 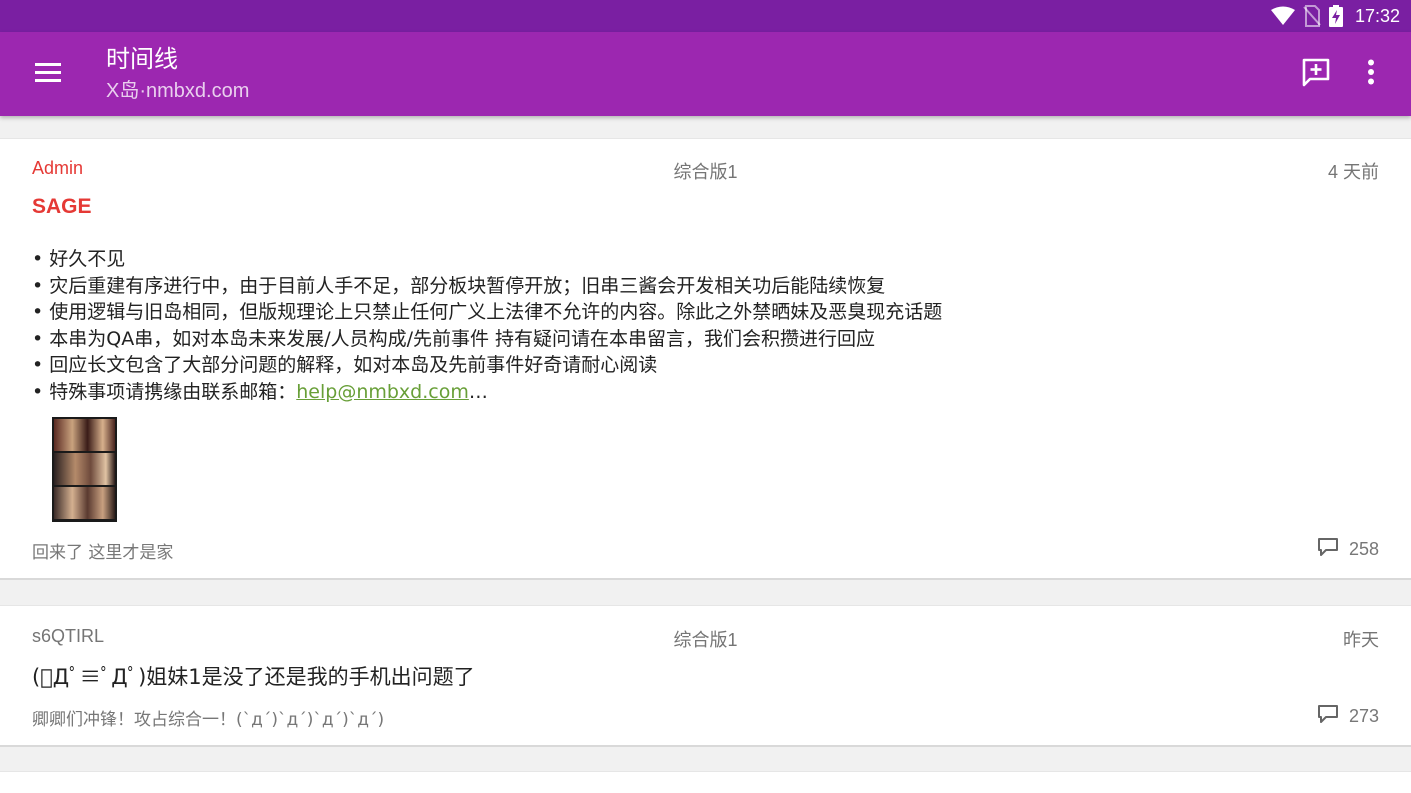 I want to click on wifi-icon, so click(x=1282, y=16).